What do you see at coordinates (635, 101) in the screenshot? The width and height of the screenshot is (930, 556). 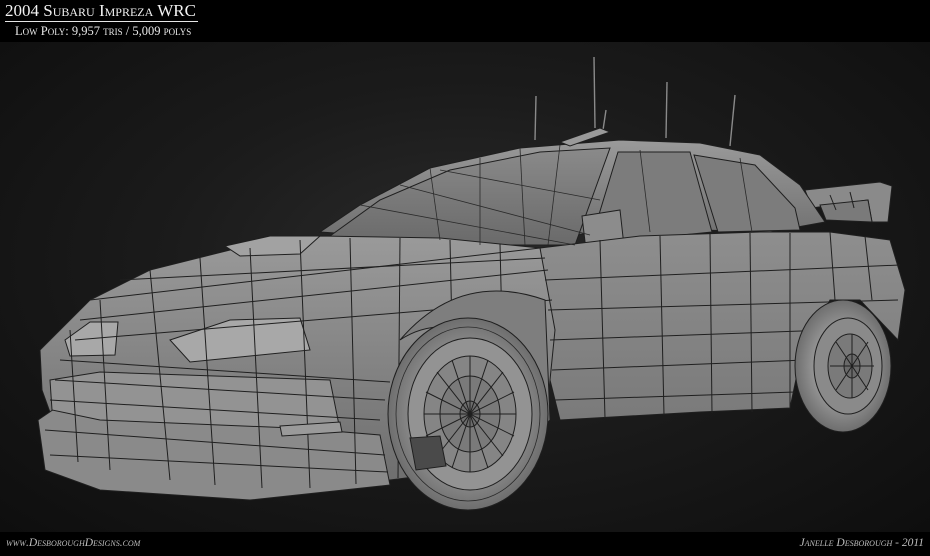 I see `roof-antennas` at bounding box center [635, 101].